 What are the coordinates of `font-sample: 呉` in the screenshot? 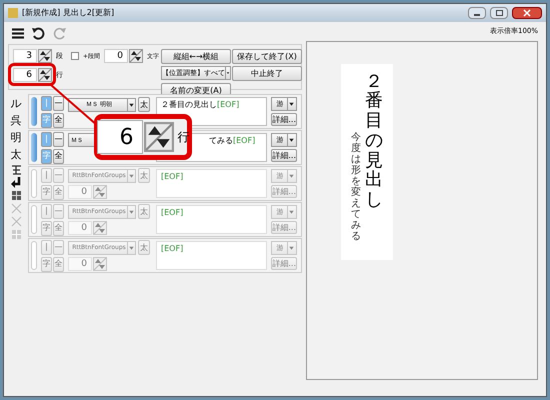 It's located at (16, 120).